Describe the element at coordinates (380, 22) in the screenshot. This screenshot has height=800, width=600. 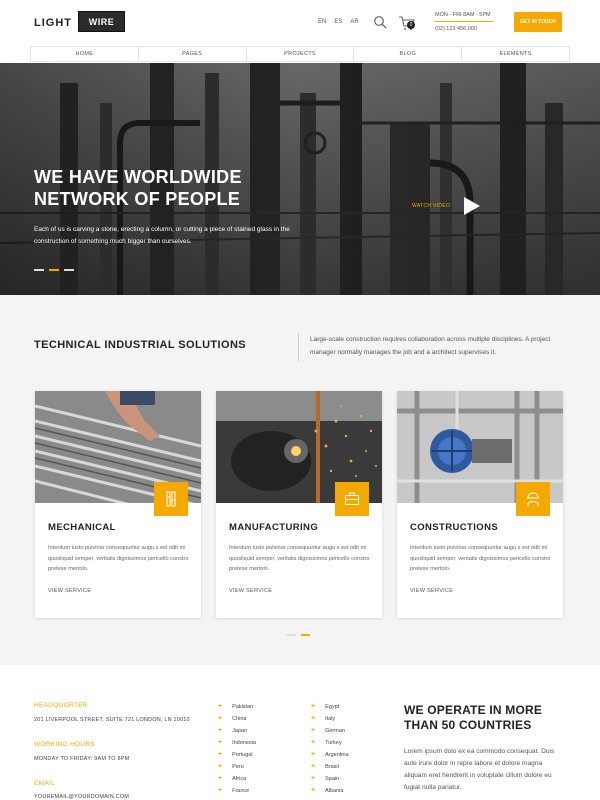
I see `search-icon` at that location.